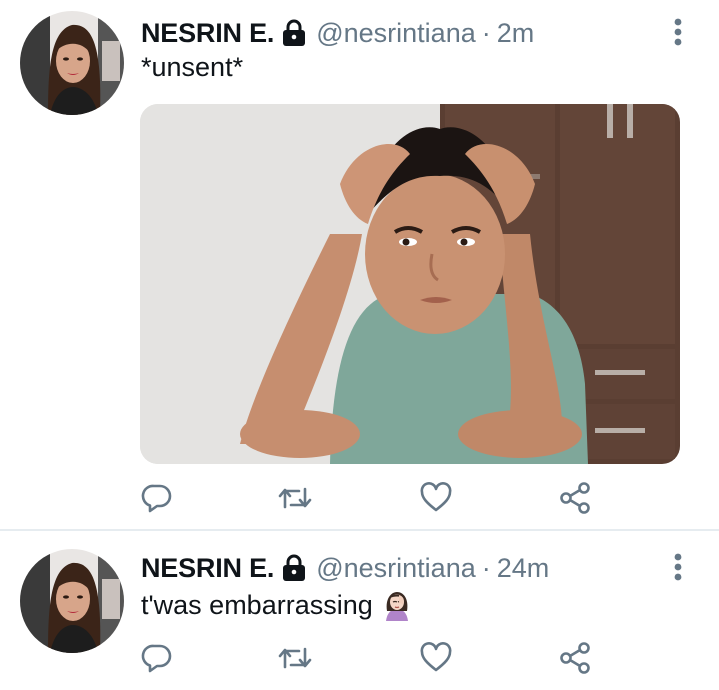 The width and height of the screenshot is (719, 690). I want to click on tweet-text: t'was embarrassing, so click(277, 605).